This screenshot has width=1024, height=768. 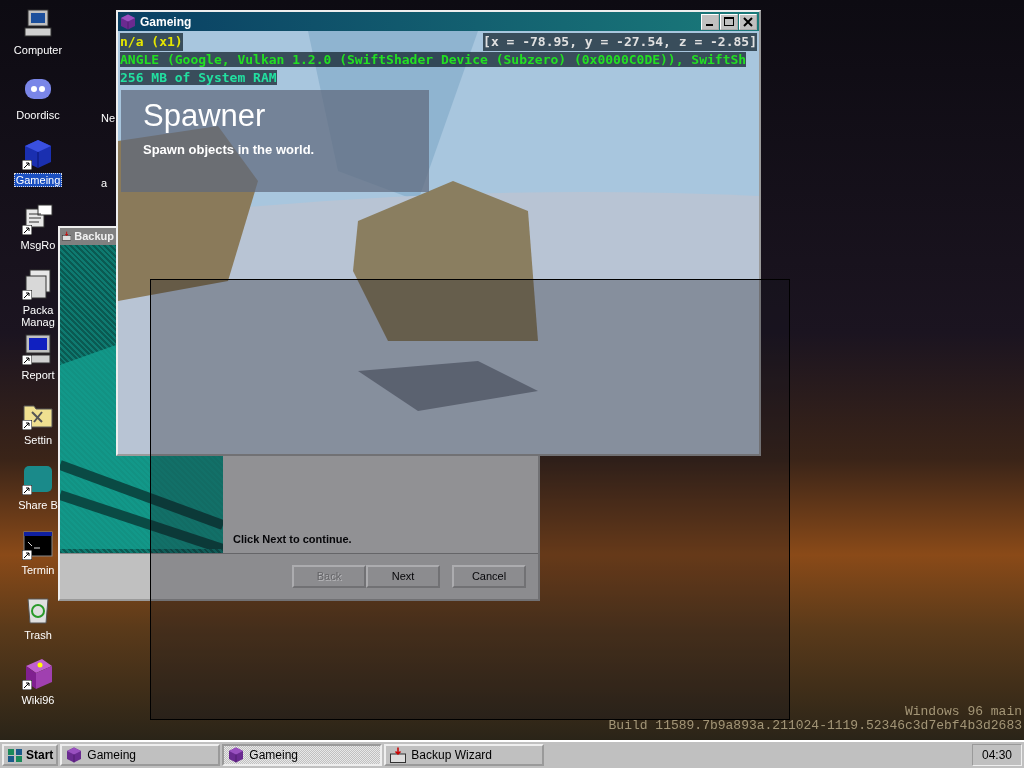 I want to click on build-info-text: Build 11589.7b9a893a.211024-1119.52346c3d7ebf4b3d2683, so click(x=815, y=726).